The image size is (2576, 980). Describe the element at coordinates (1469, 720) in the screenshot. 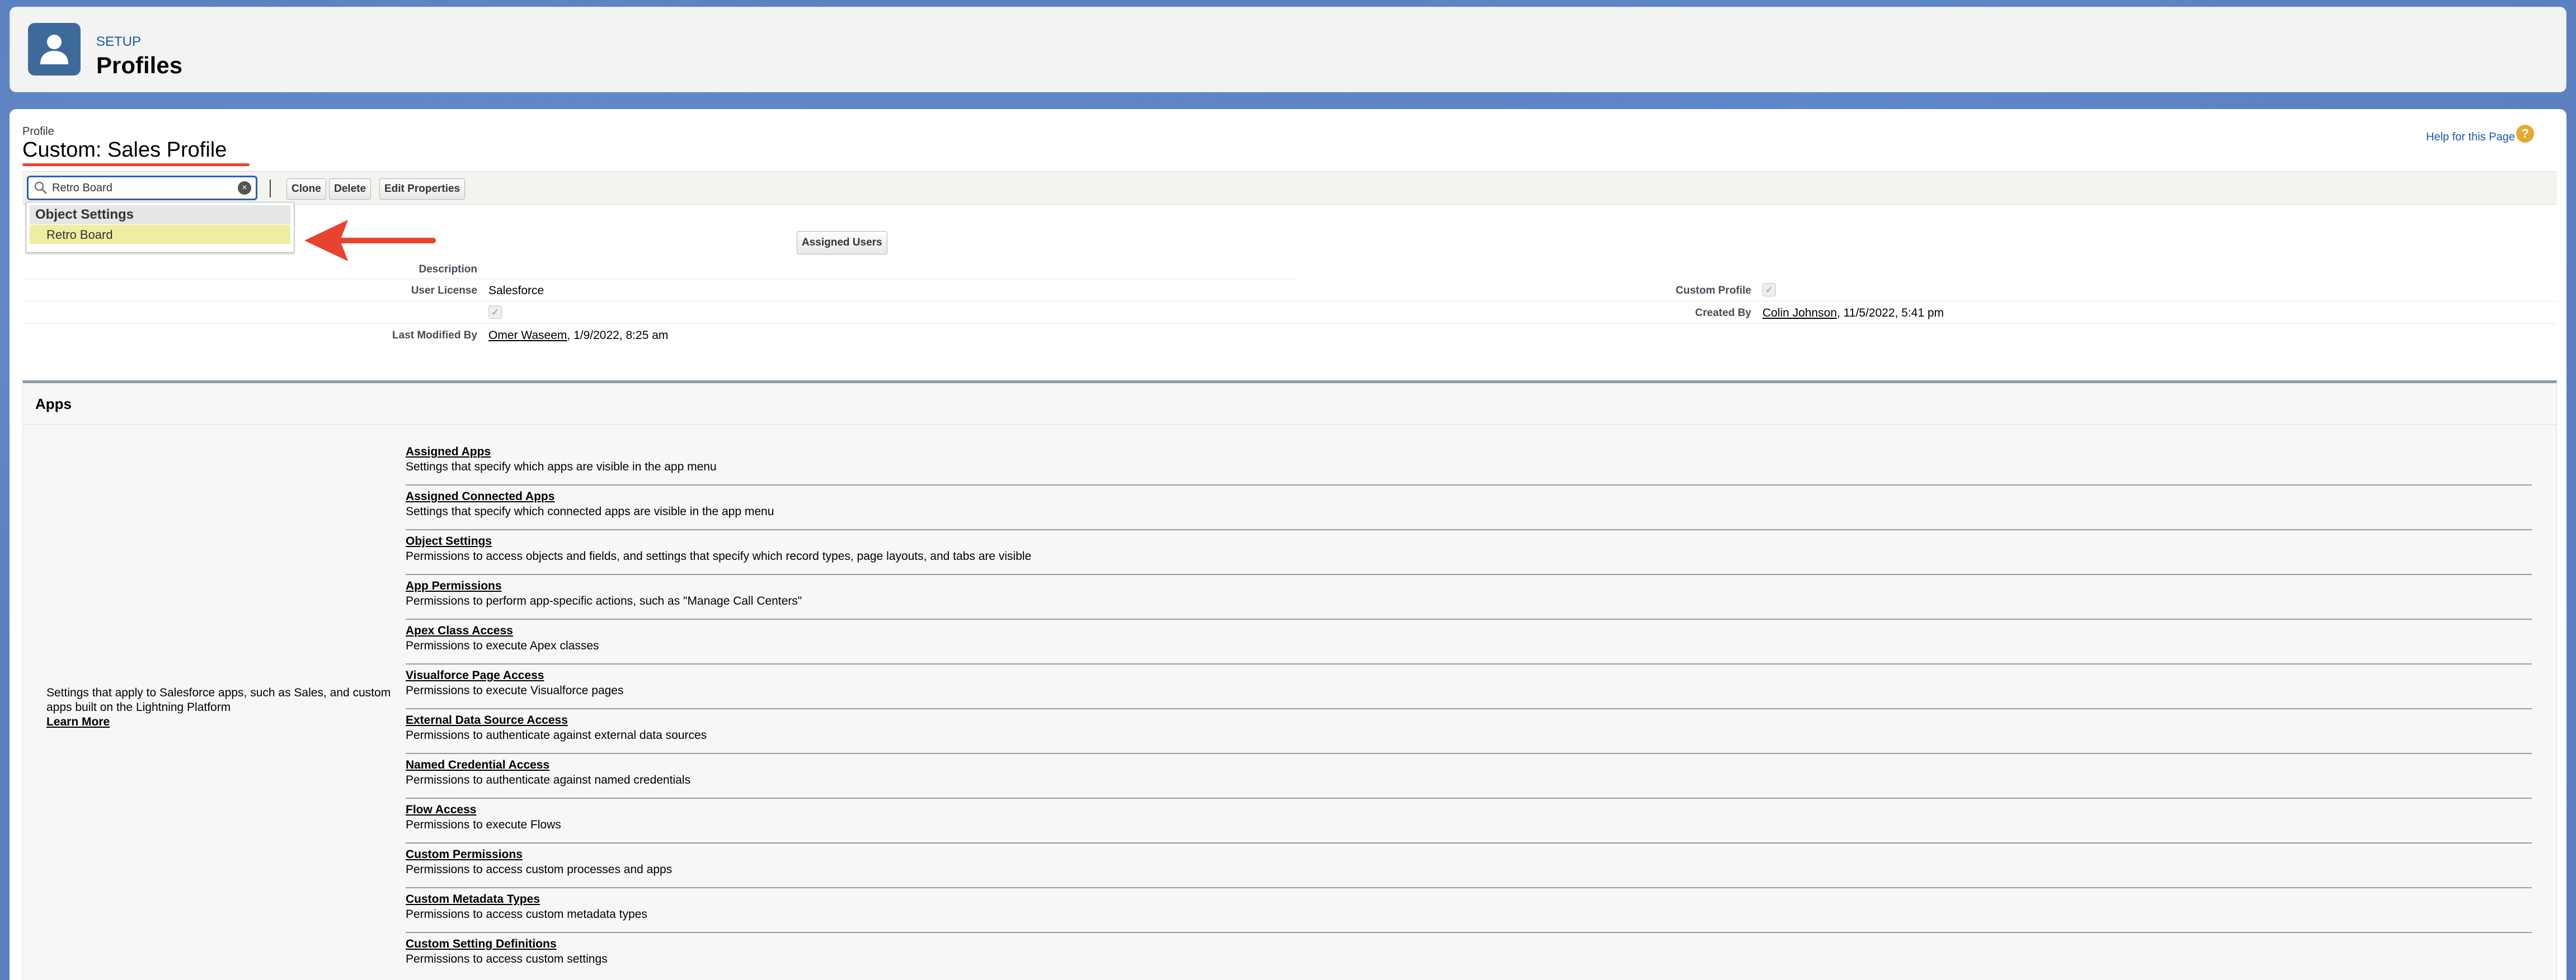

I see `external-data-source-access-link: External Data Source Access` at that location.